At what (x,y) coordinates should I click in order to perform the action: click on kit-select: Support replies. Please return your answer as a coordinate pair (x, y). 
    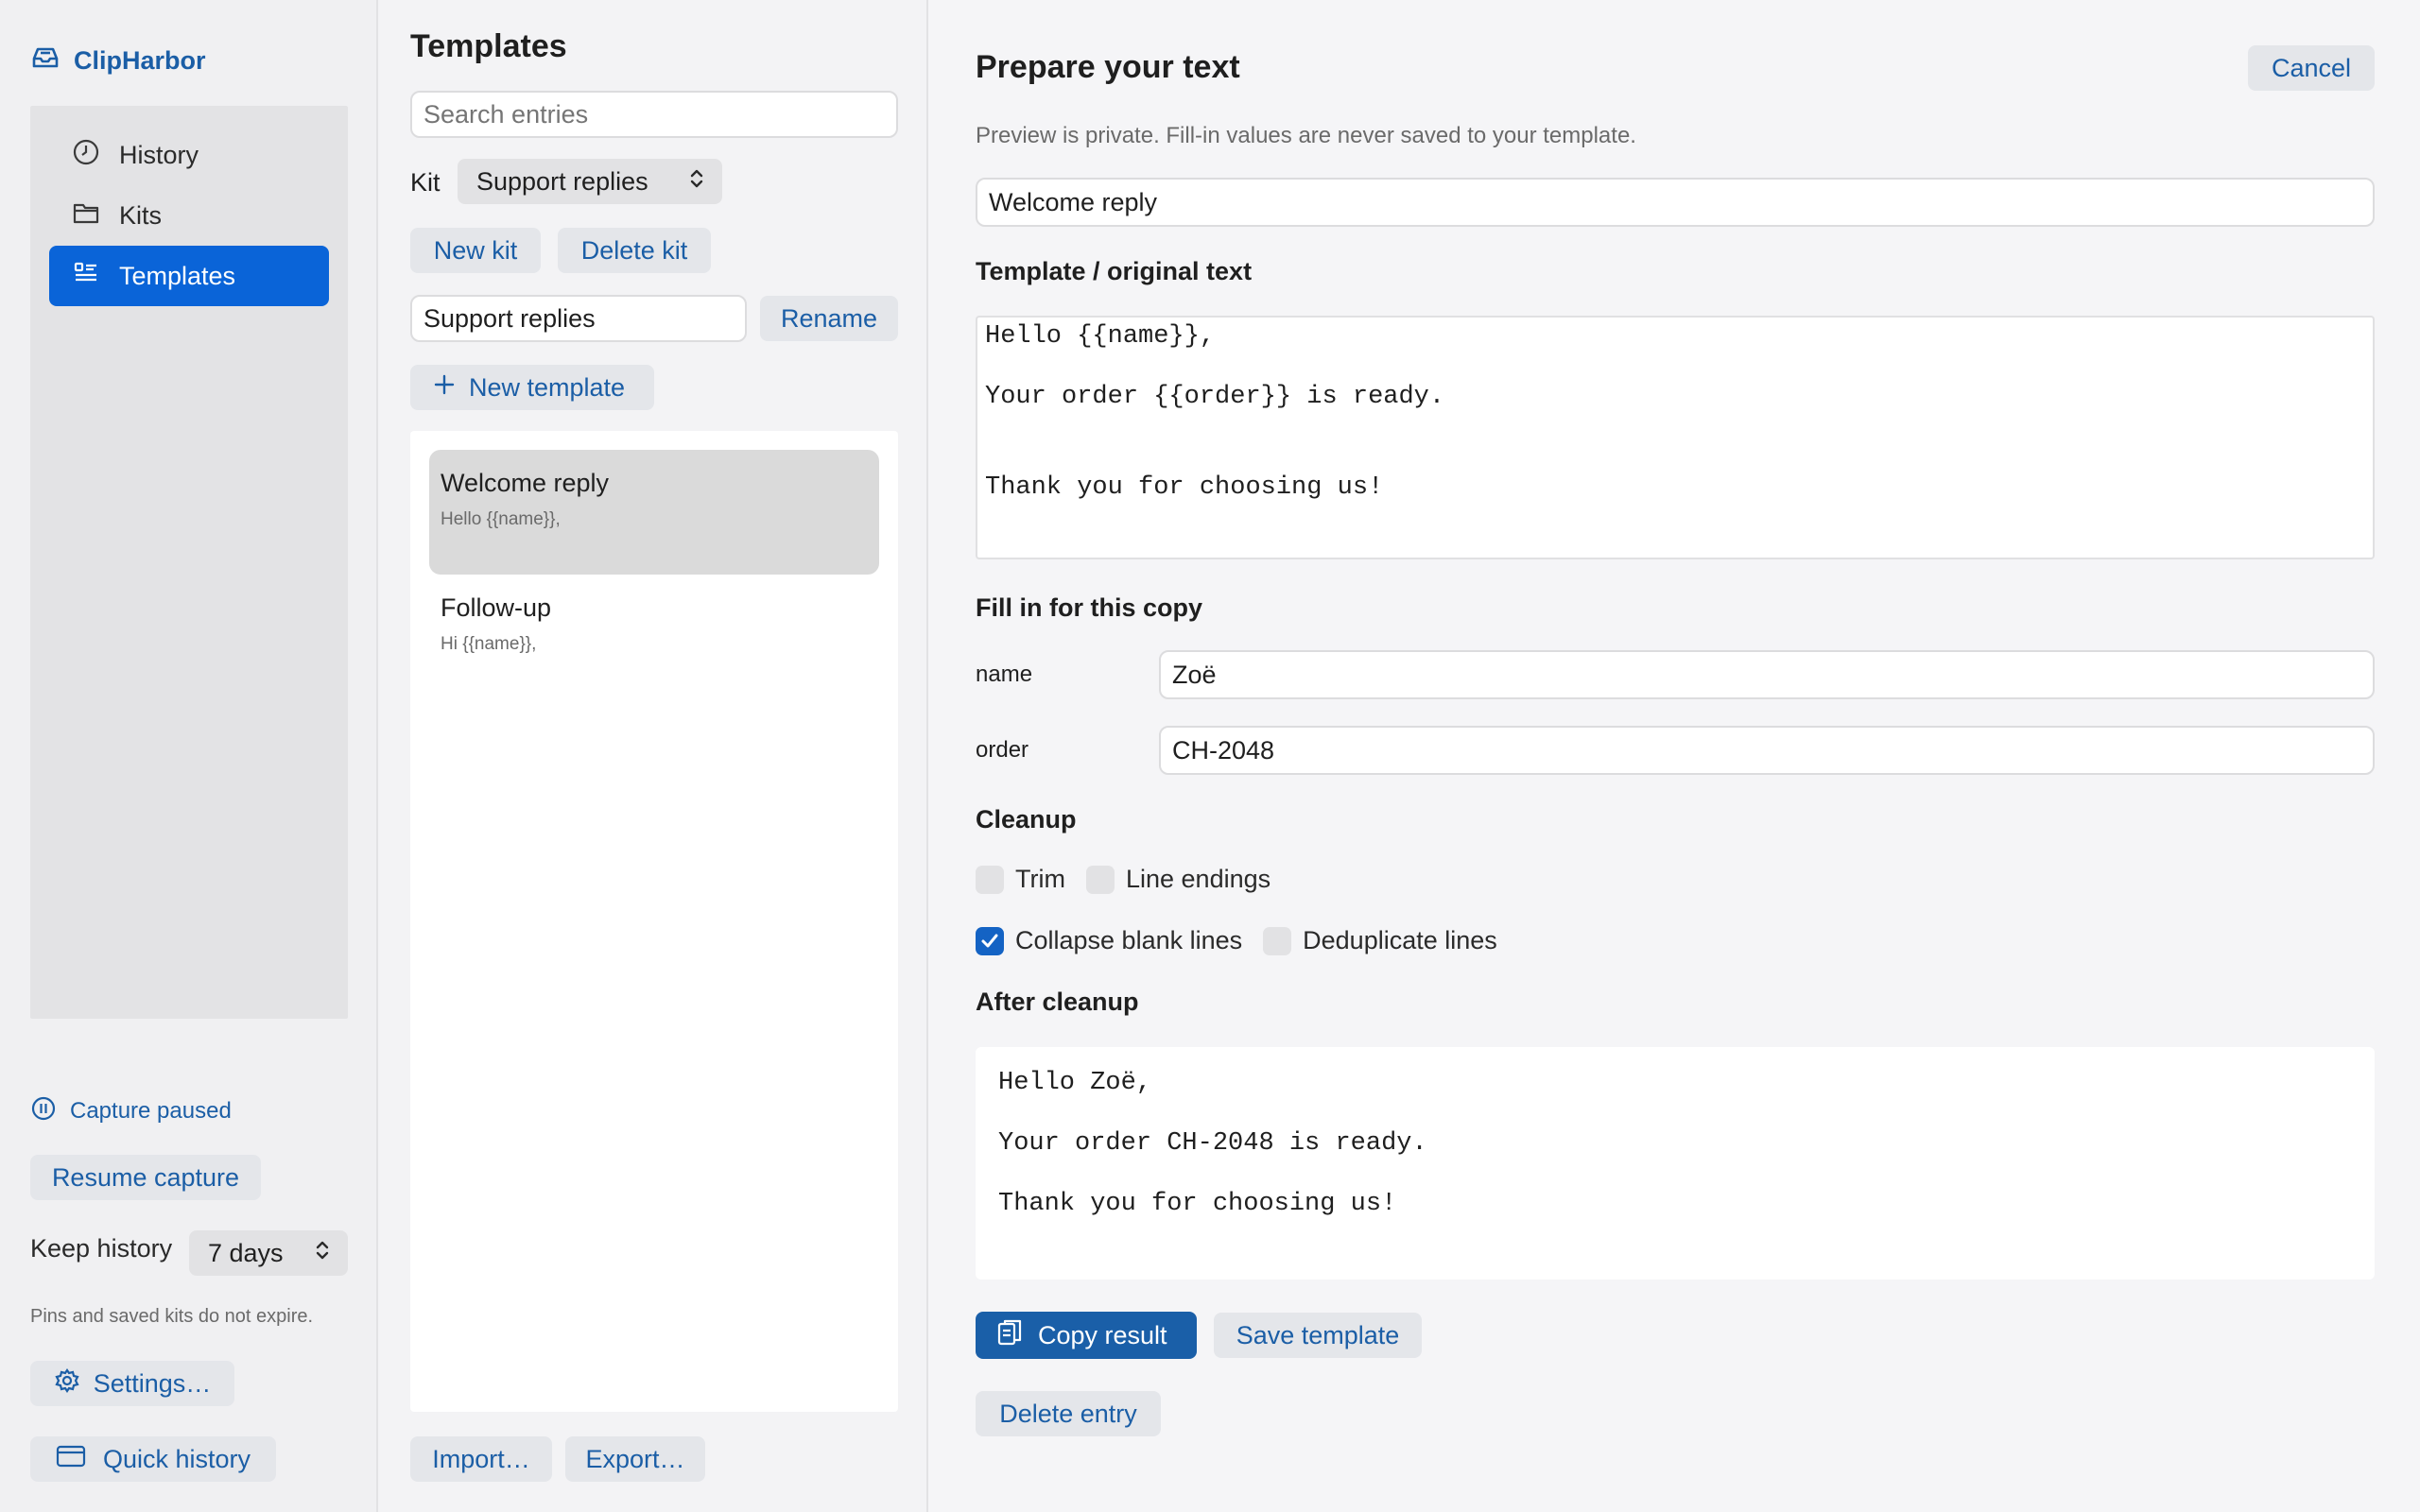
    Looking at the image, I should click on (590, 181).